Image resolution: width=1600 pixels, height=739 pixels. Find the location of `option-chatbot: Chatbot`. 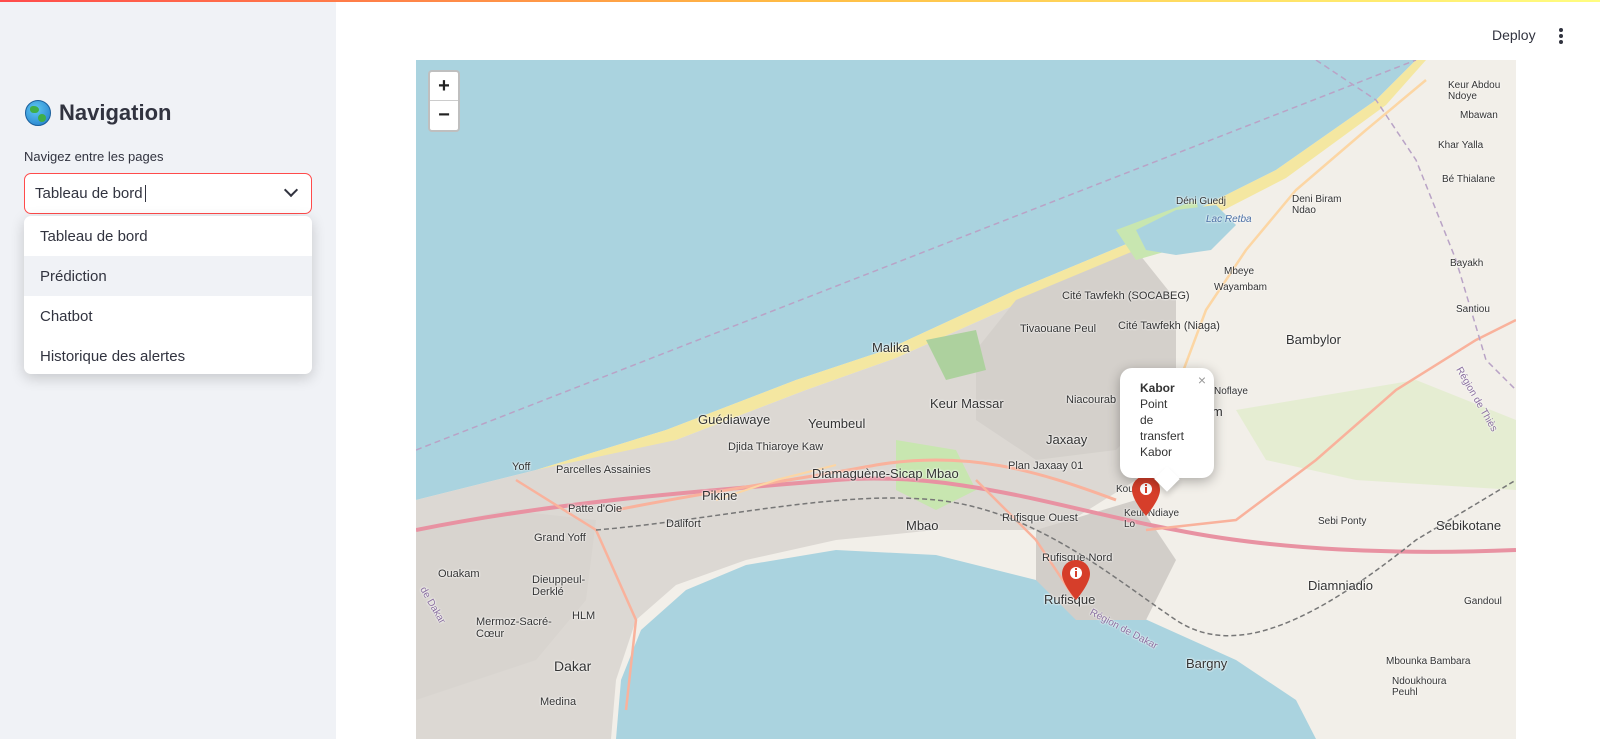

option-chatbot: Chatbot is located at coordinates (168, 316).